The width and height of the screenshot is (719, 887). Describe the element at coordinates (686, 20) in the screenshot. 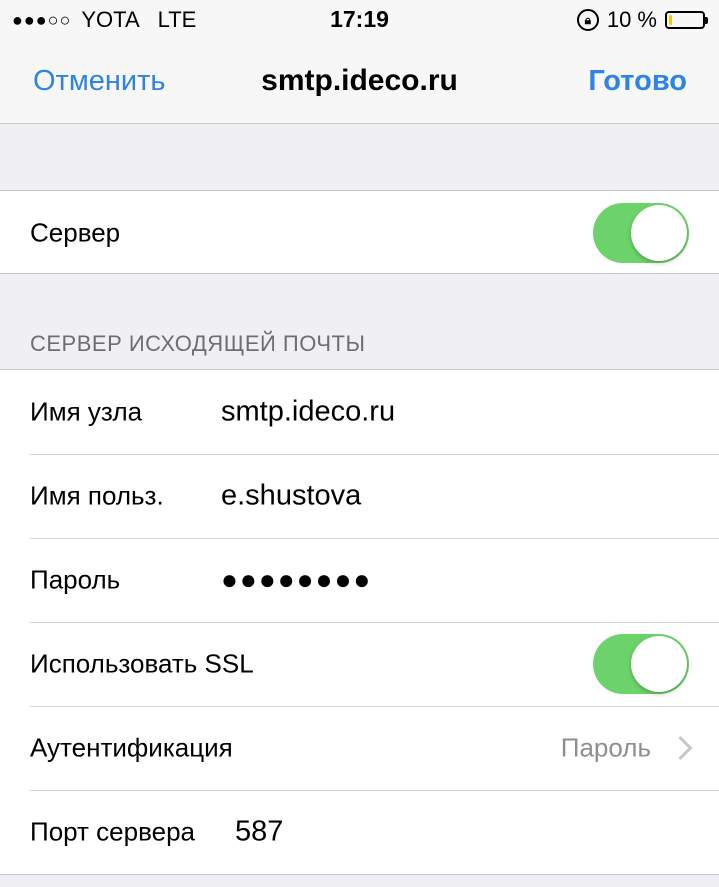

I see `battery-icon` at that location.